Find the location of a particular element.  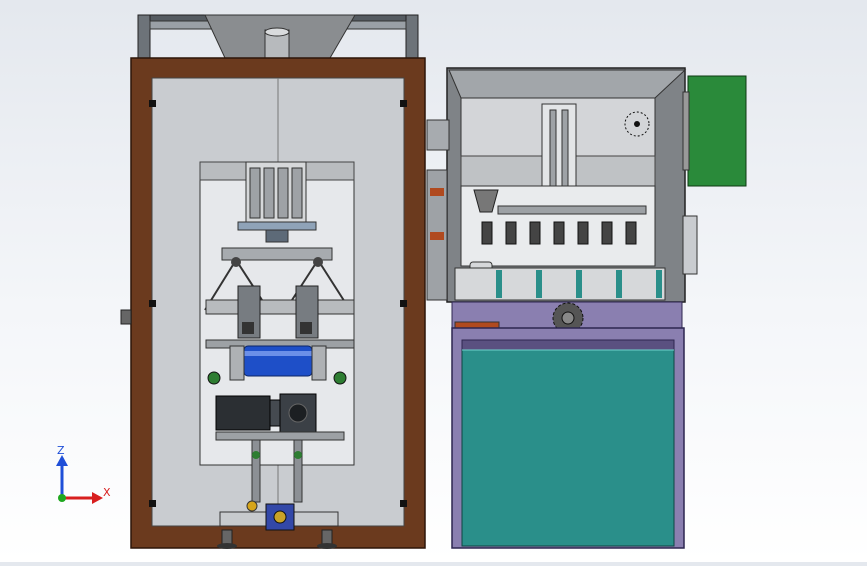

view-triad: Z X is located at coordinates (83, 474).